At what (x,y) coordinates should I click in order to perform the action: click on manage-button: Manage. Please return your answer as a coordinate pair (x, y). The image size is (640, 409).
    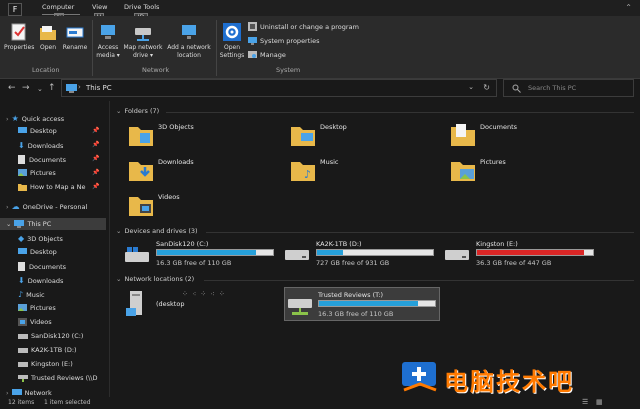
    Looking at the image, I should click on (267, 54).